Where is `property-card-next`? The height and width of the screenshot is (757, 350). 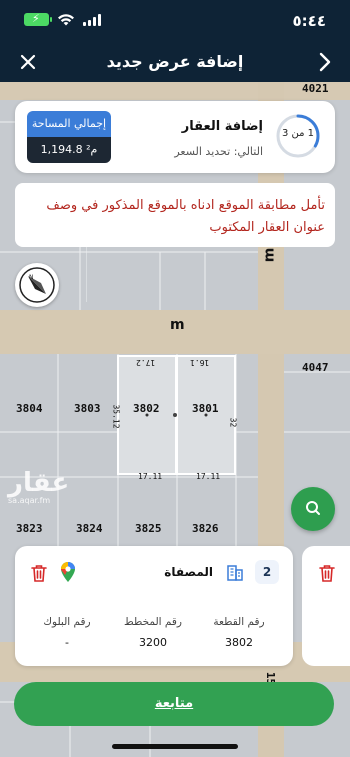
property-card-next is located at coordinates (326, 606).